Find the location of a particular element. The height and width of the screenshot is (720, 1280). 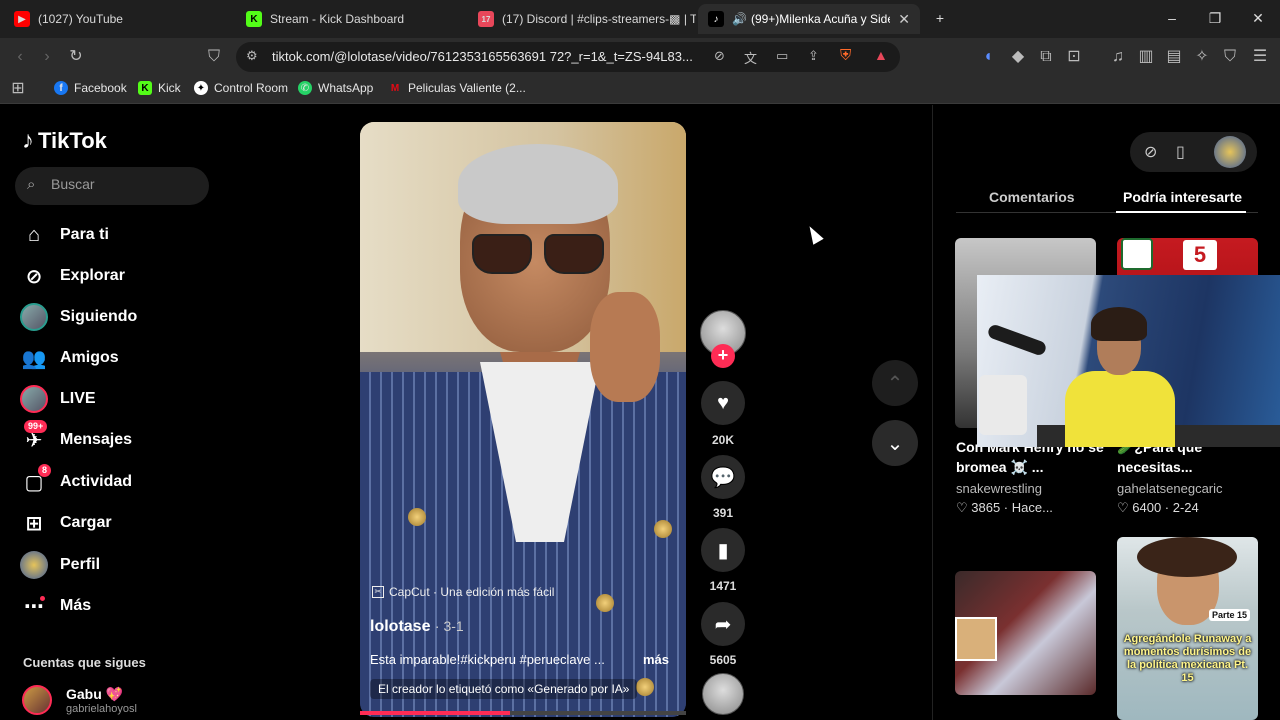

menu-icon: ☰ is located at coordinates (1260, 57).